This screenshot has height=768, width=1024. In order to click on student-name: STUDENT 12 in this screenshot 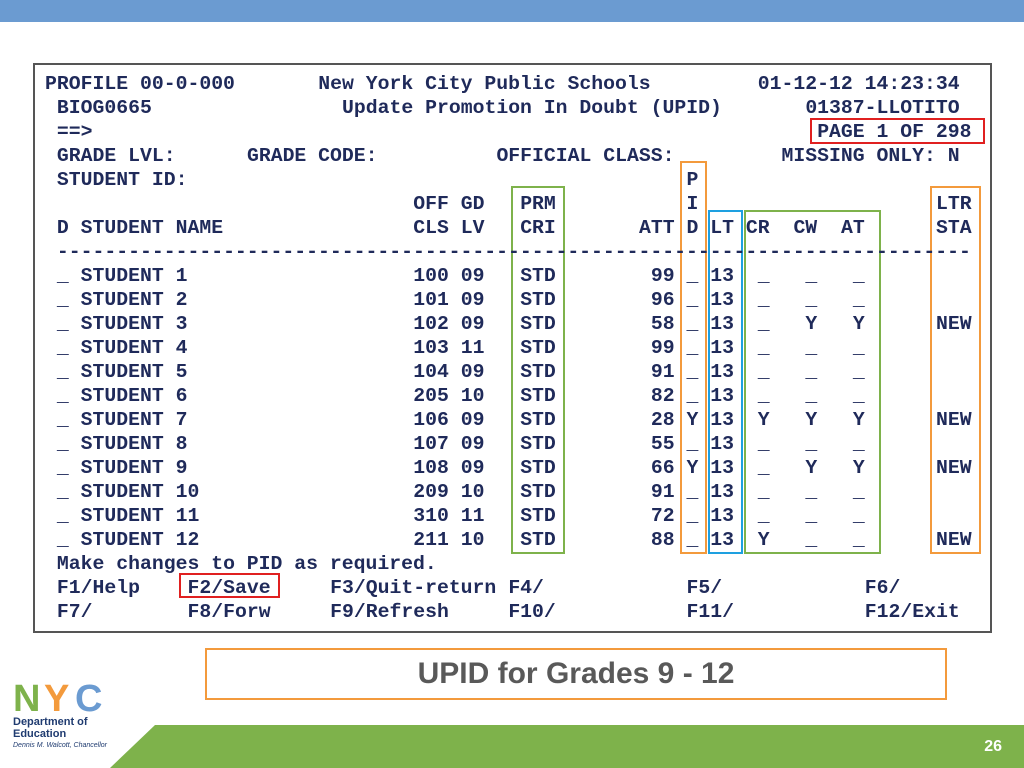, I will do `click(140, 540)`.